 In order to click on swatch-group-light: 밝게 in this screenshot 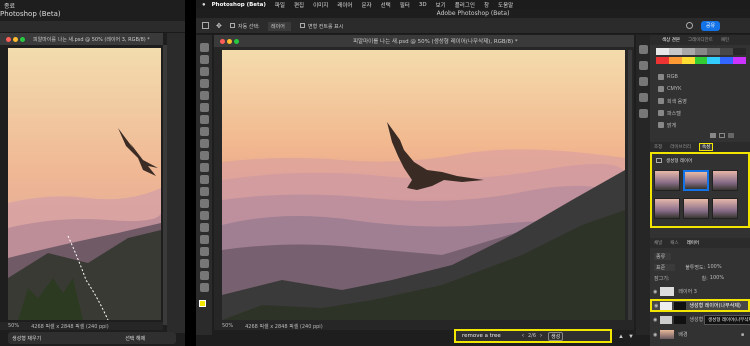, I will do `click(700, 125)`.